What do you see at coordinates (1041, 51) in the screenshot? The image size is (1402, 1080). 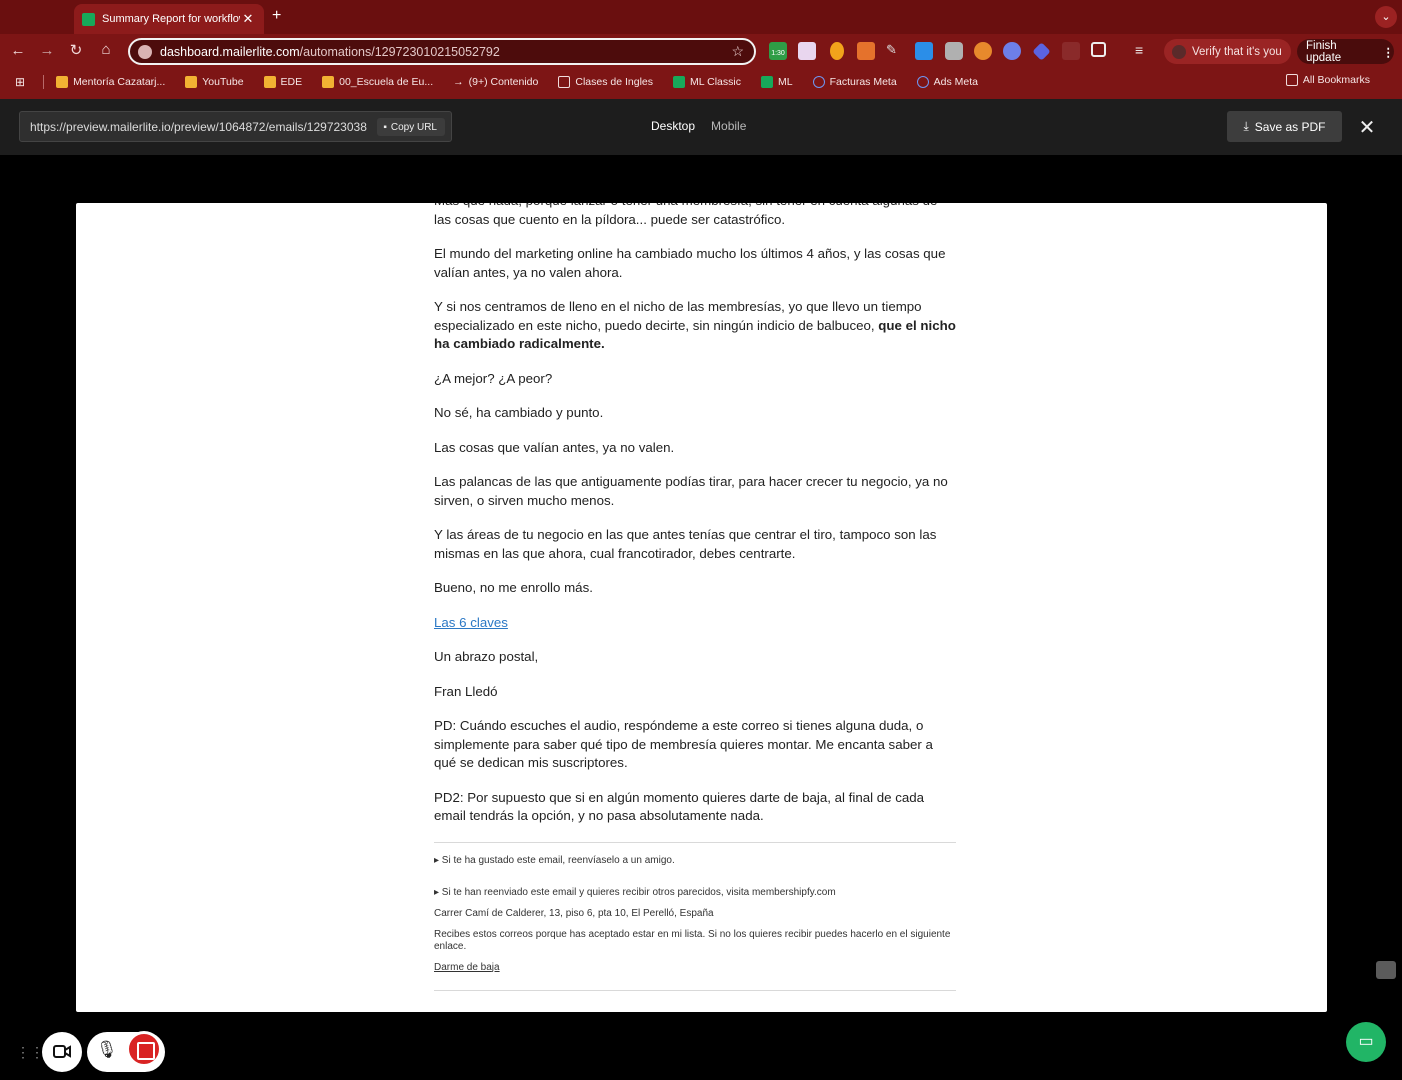 I see `extension-tag-icon` at bounding box center [1041, 51].